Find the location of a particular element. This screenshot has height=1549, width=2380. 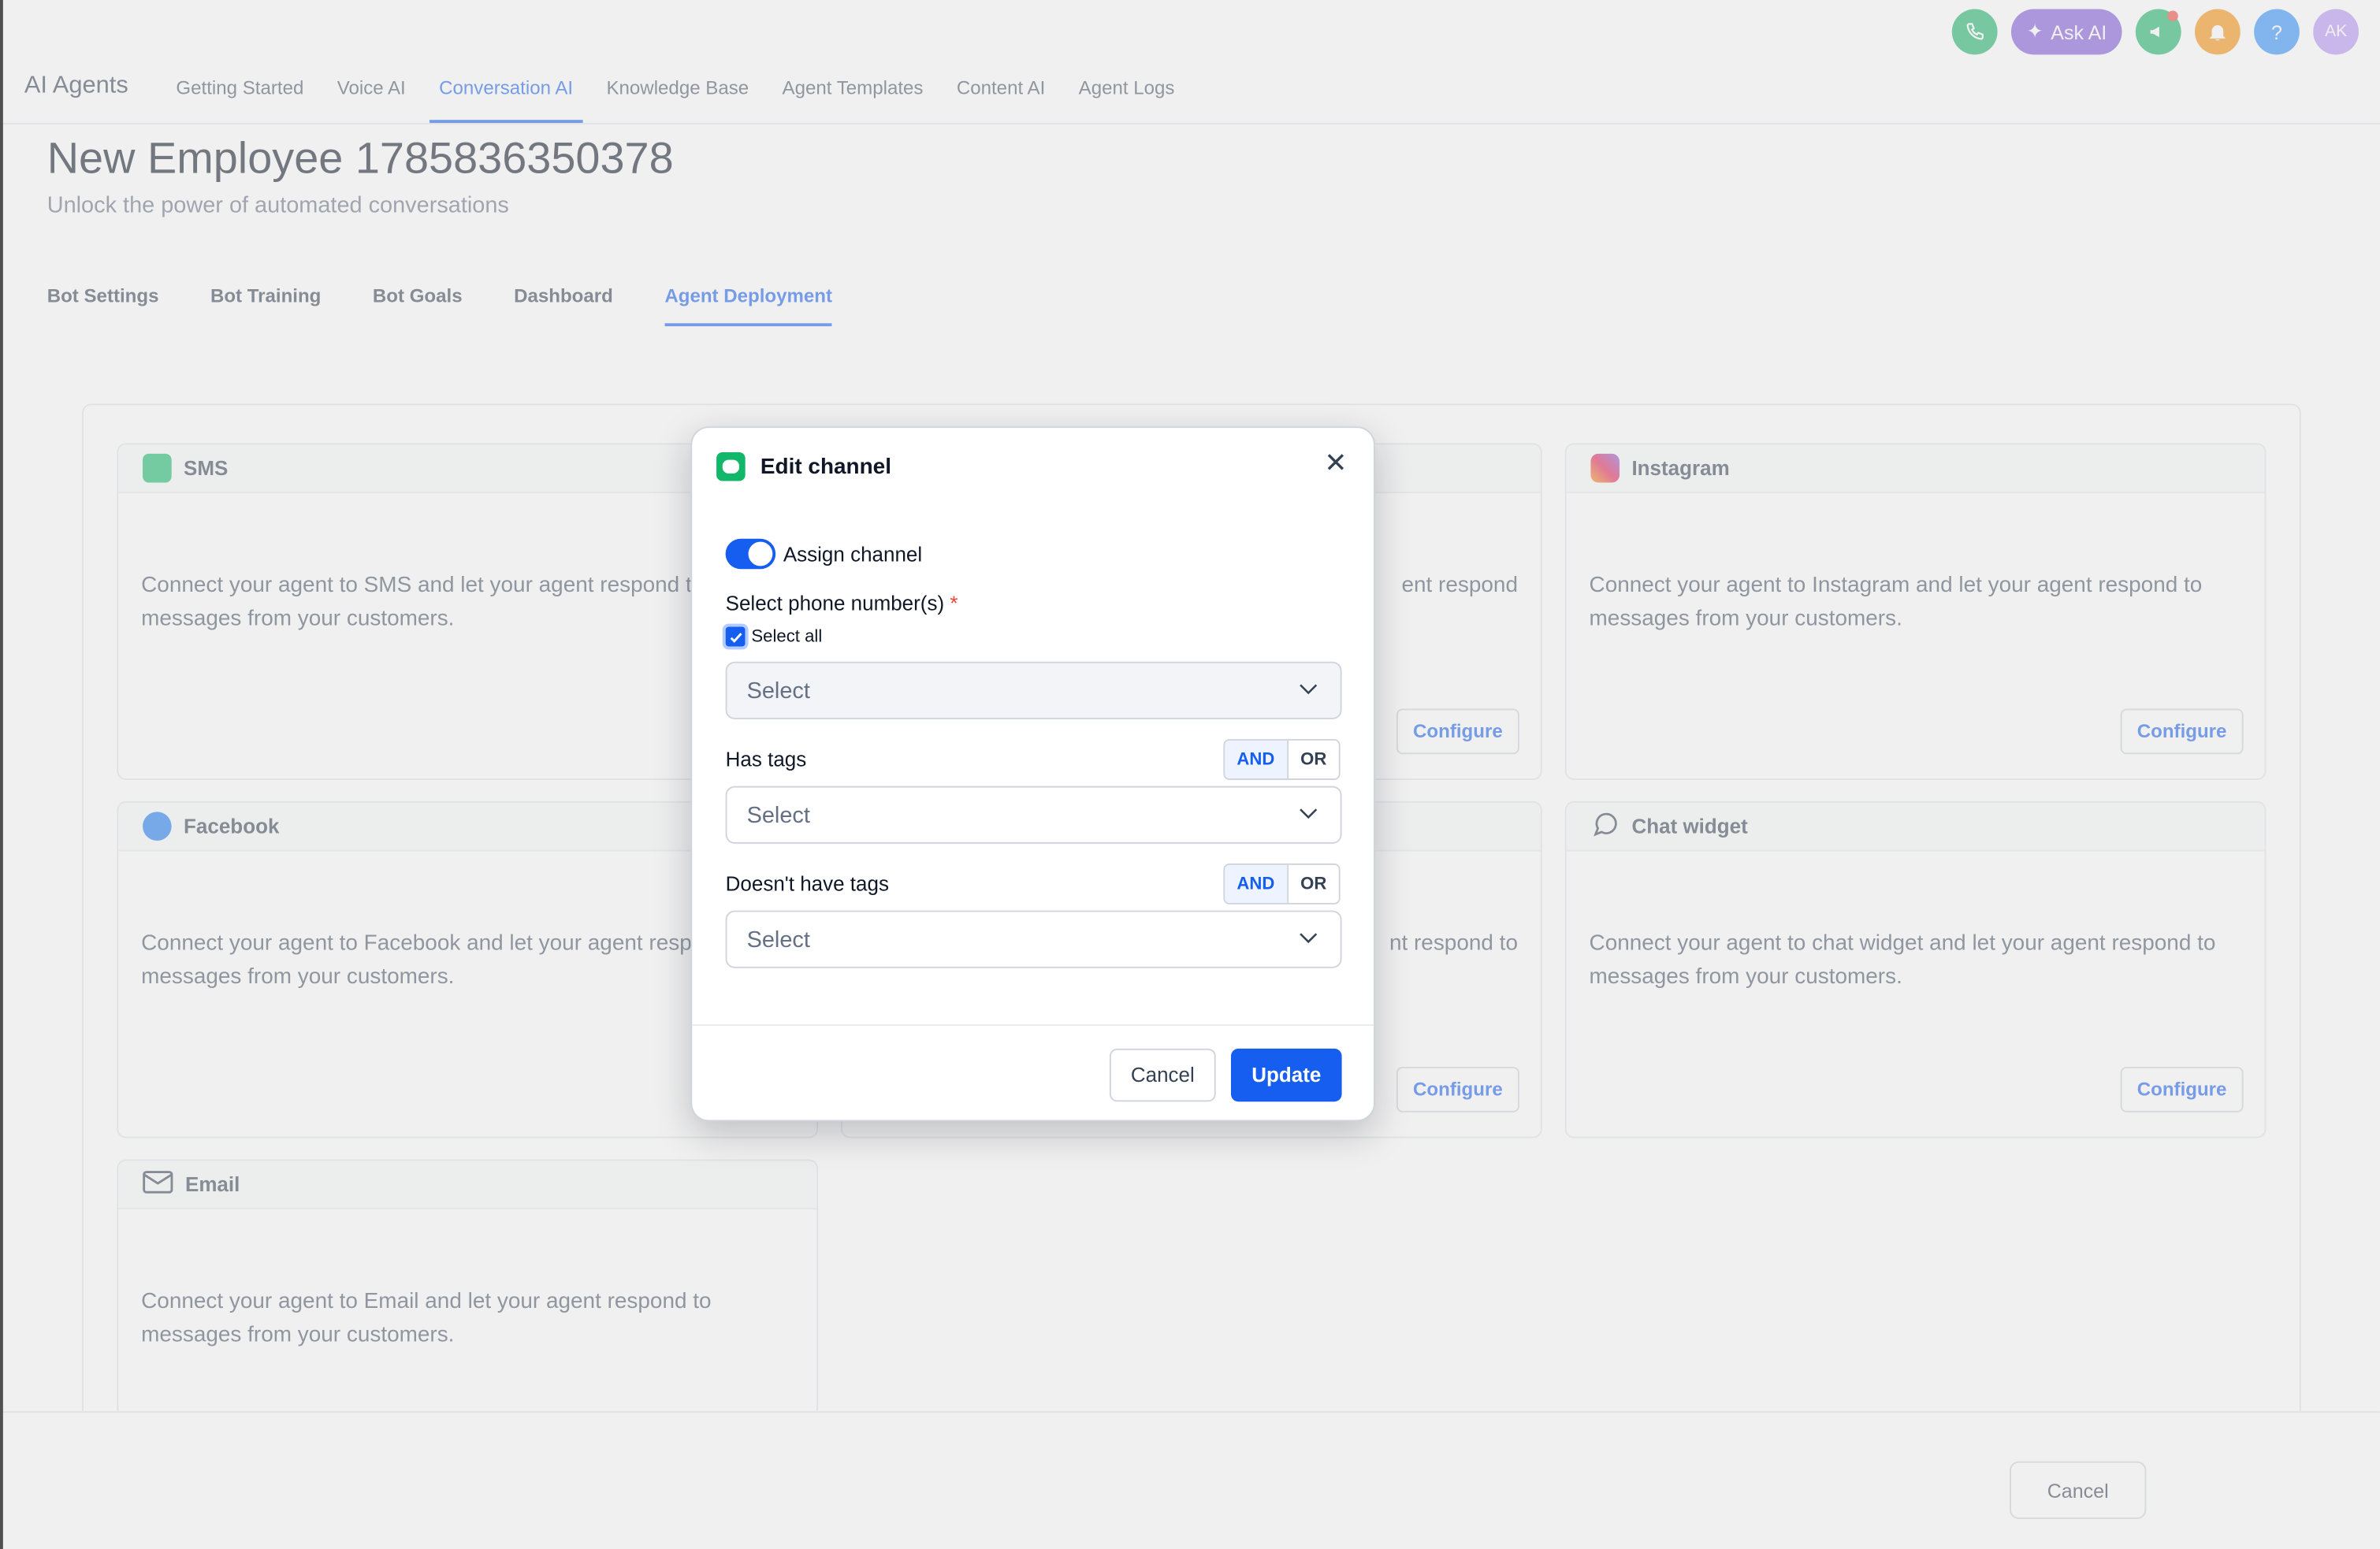

has-tags-logic-toggle: AND OR is located at coordinates (1282, 759).